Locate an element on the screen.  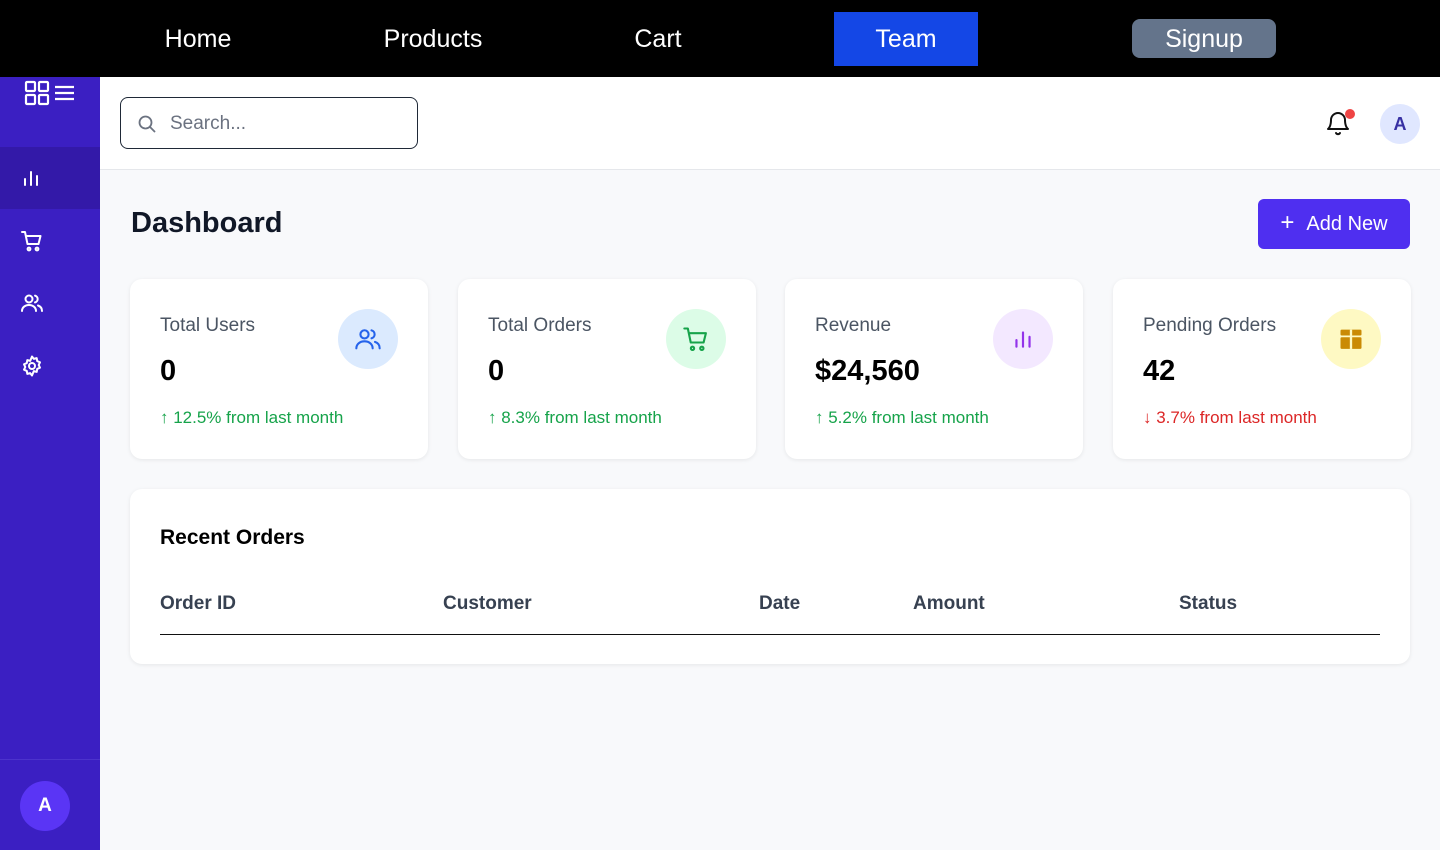
sidebar-item-settings is located at coordinates (50, 366).